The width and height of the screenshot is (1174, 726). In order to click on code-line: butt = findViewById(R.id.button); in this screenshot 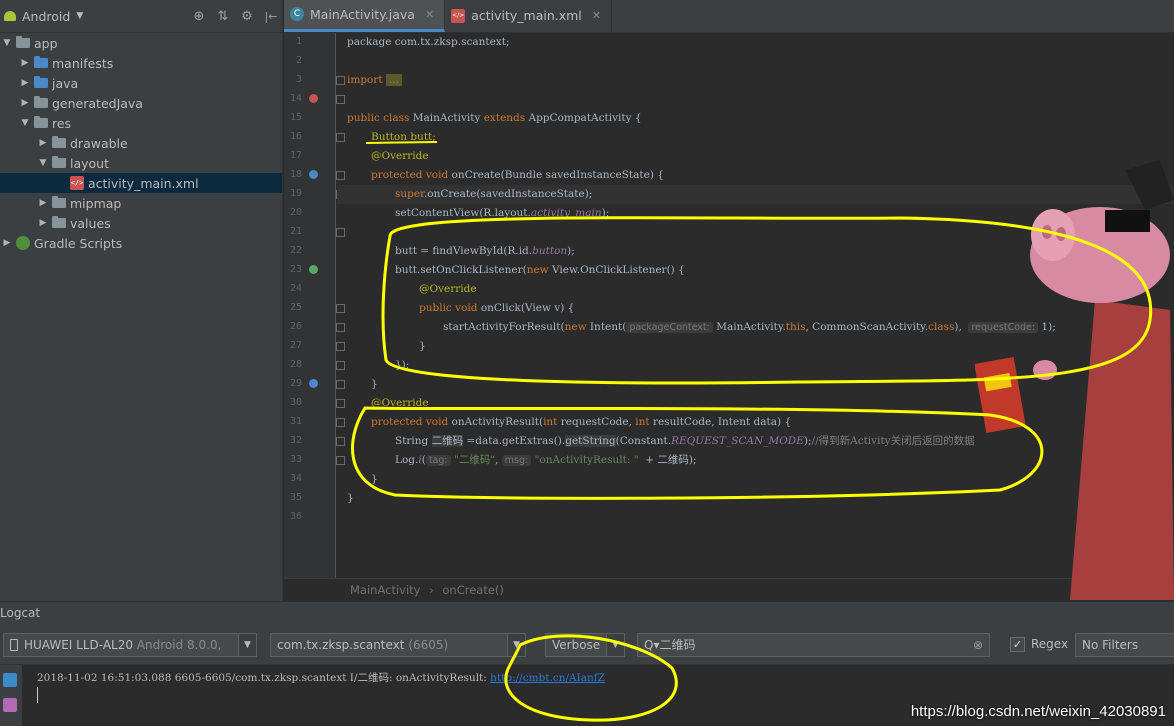, I will do `click(485, 251)`.